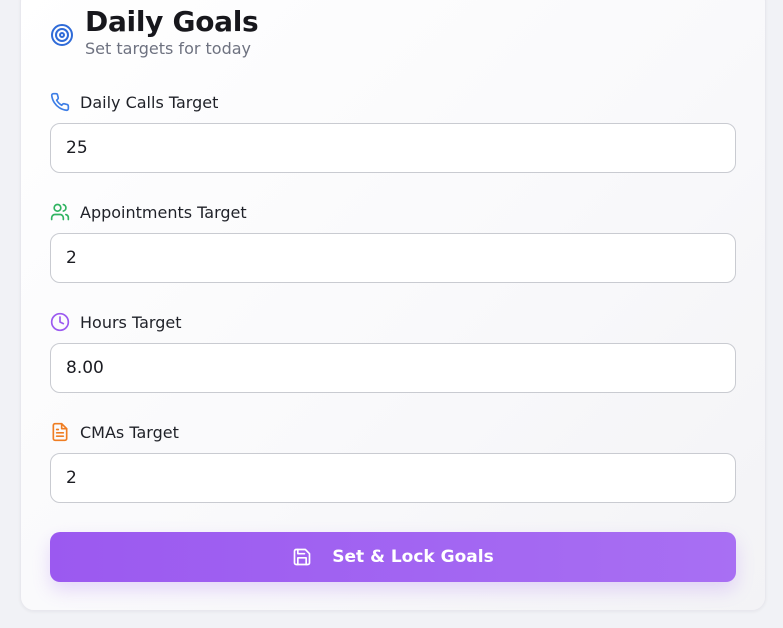  What do you see at coordinates (131, 322) in the screenshot?
I see `hours-label: Hours Target` at bounding box center [131, 322].